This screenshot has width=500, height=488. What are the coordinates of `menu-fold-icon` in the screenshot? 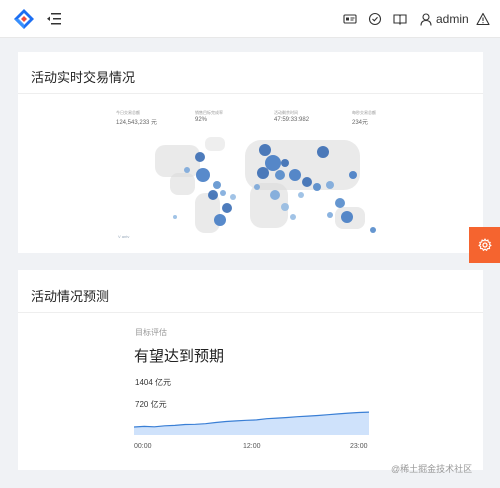 It's located at (54, 19).